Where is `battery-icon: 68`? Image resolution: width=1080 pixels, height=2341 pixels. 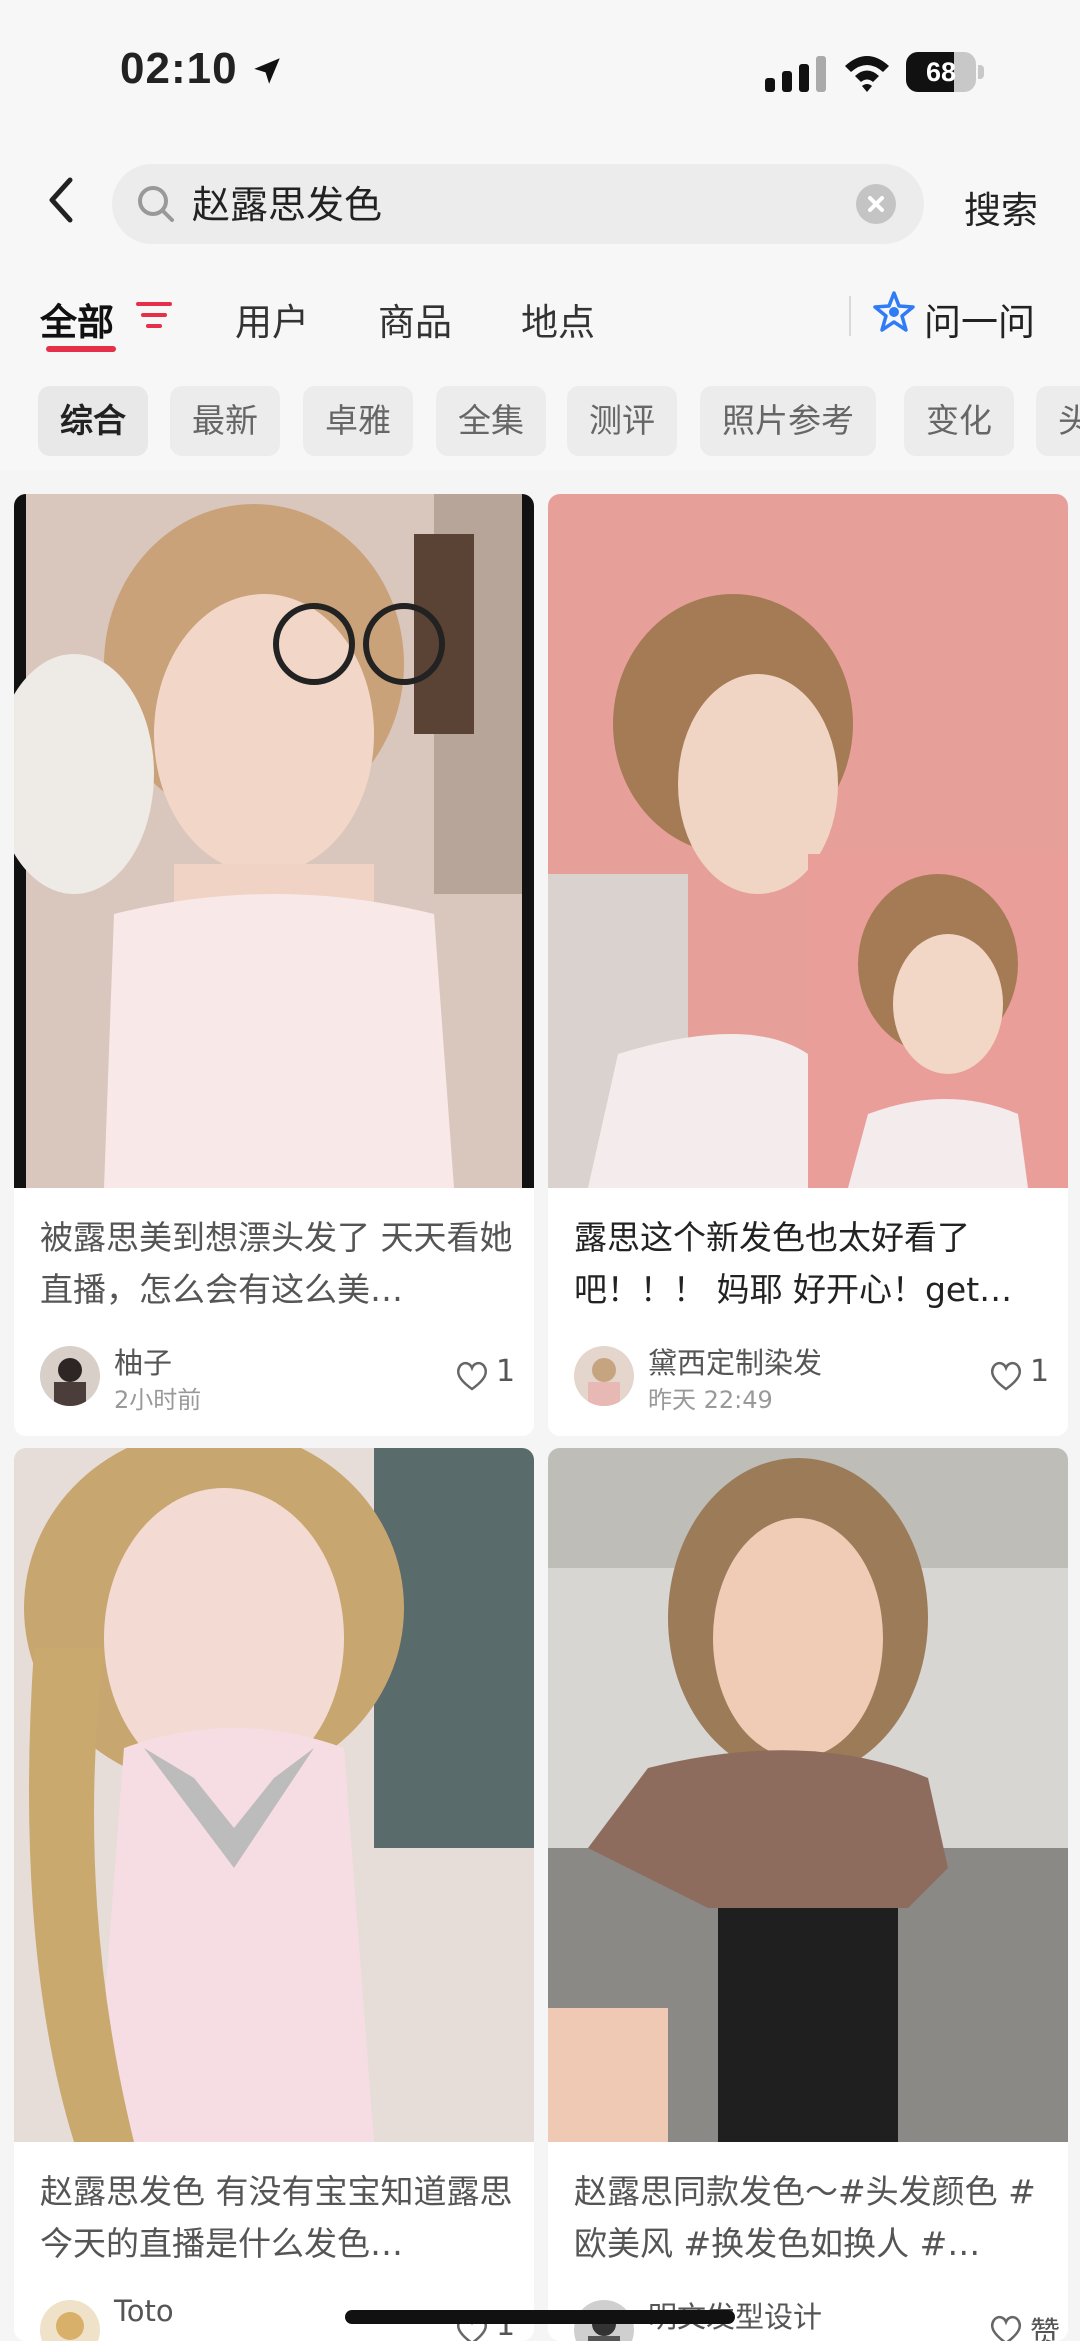
battery-icon: 68 is located at coordinates (945, 72).